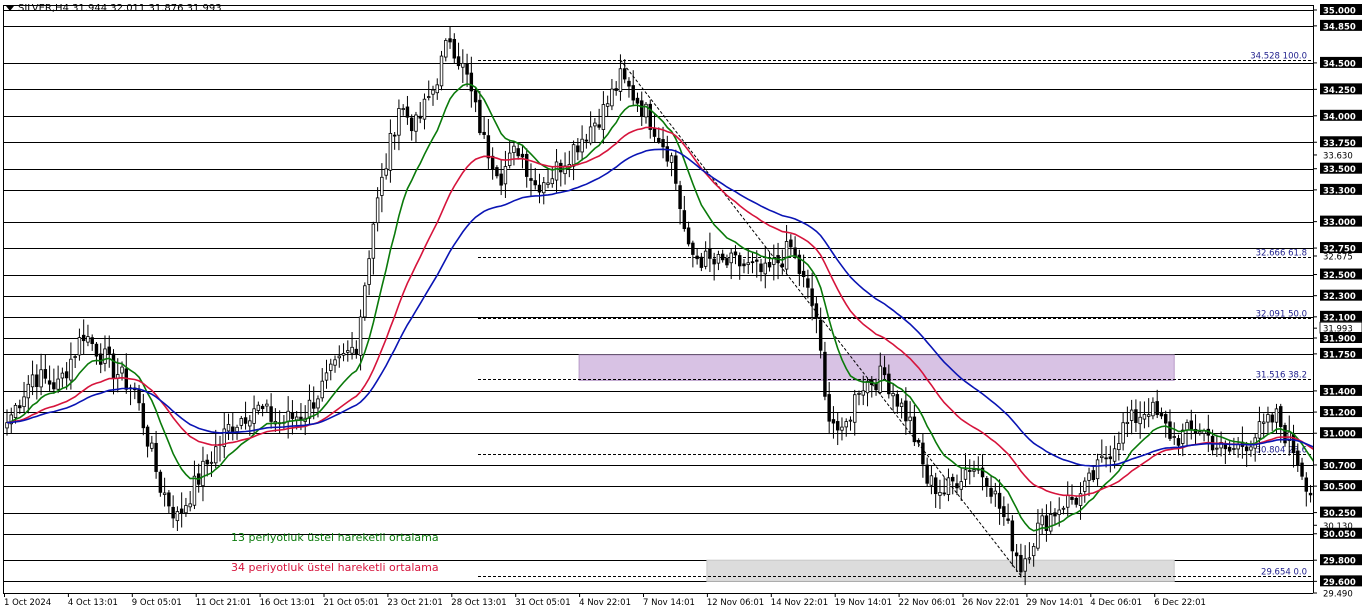 This screenshot has height=611, width=1362. I want to click on price-tick-label: 31.900, so click(1339, 340).